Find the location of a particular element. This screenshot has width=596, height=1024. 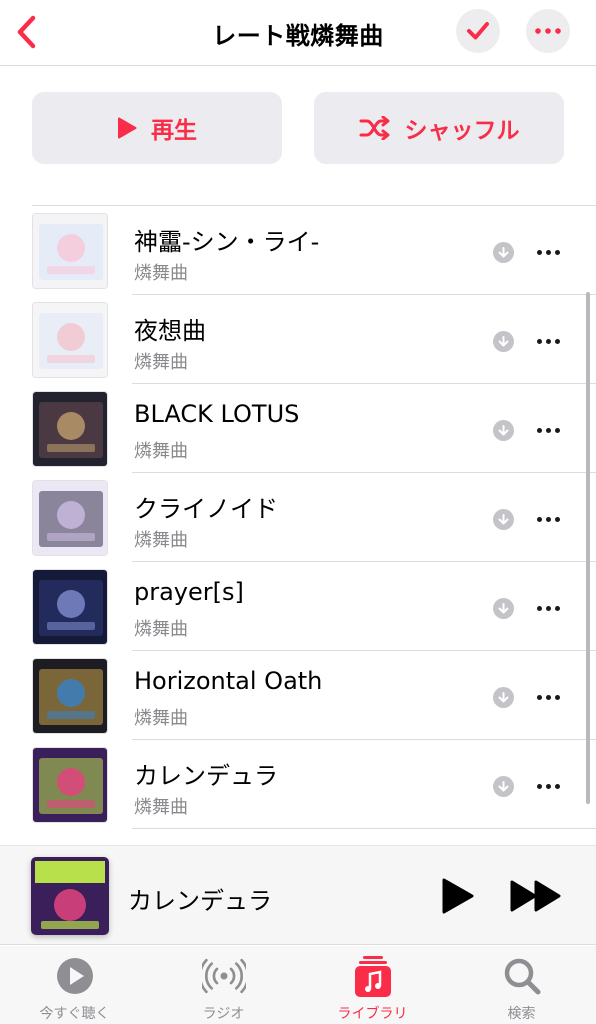

scrollbar is located at coordinates (588, 548).